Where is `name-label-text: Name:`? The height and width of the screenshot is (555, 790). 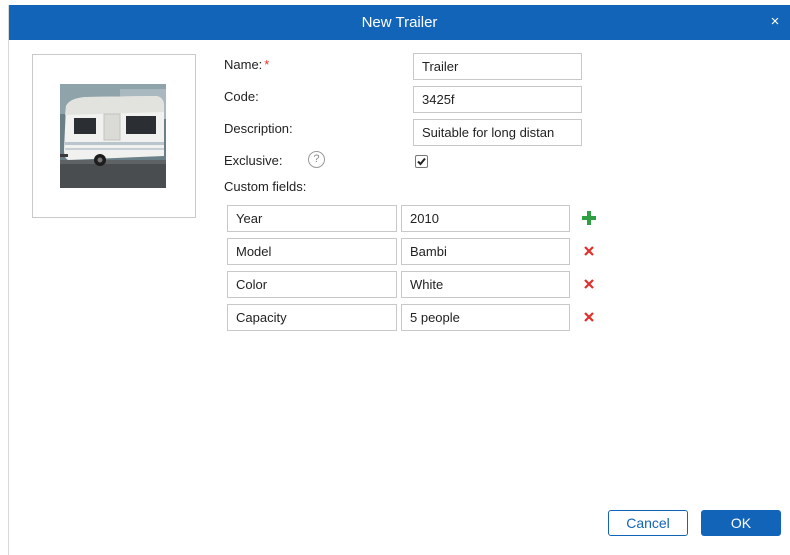
name-label-text: Name: is located at coordinates (243, 64).